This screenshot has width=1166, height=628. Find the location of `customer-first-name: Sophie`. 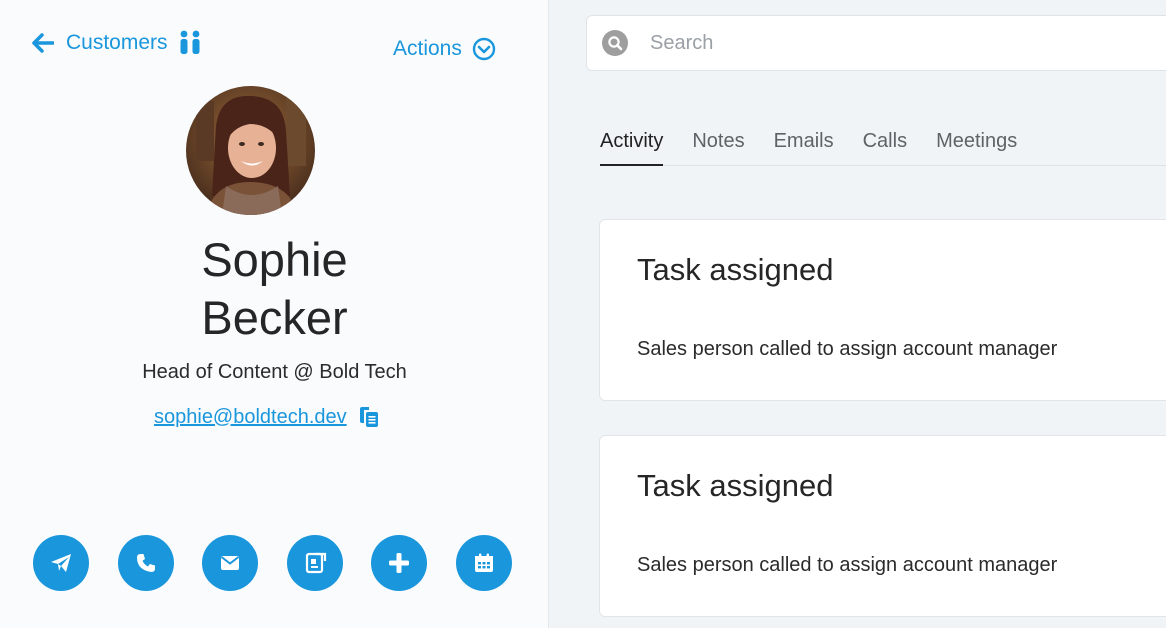

customer-first-name: Sophie is located at coordinates (274, 259).